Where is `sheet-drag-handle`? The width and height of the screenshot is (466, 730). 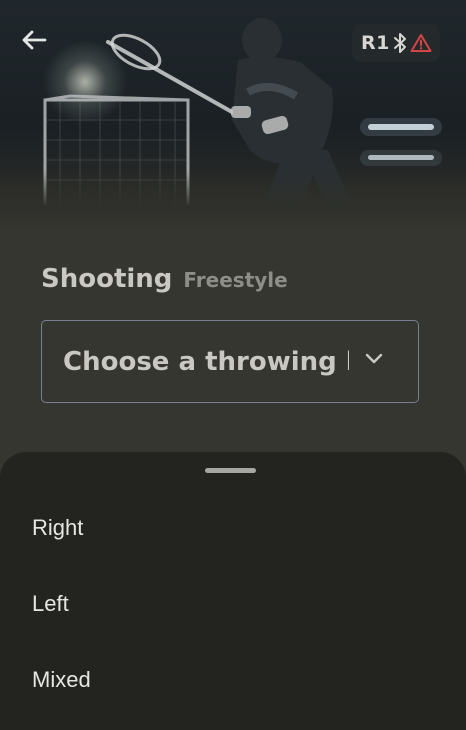
sheet-drag-handle is located at coordinates (230, 470).